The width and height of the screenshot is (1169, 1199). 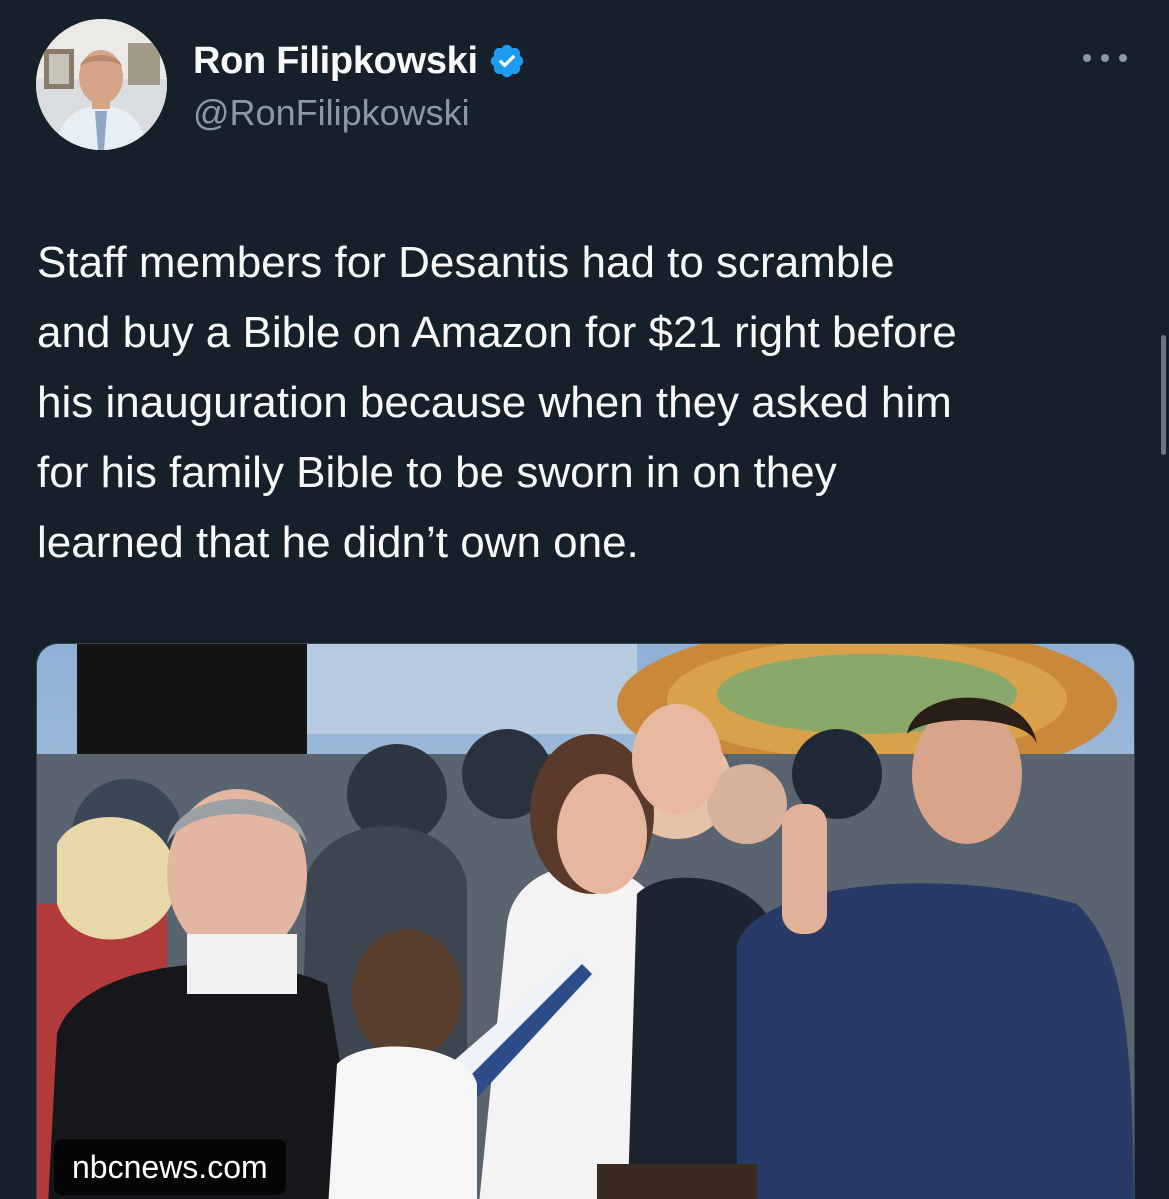 What do you see at coordinates (335, 61) in the screenshot?
I see `author-display-name: Ron Filipkowski` at bounding box center [335, 61].